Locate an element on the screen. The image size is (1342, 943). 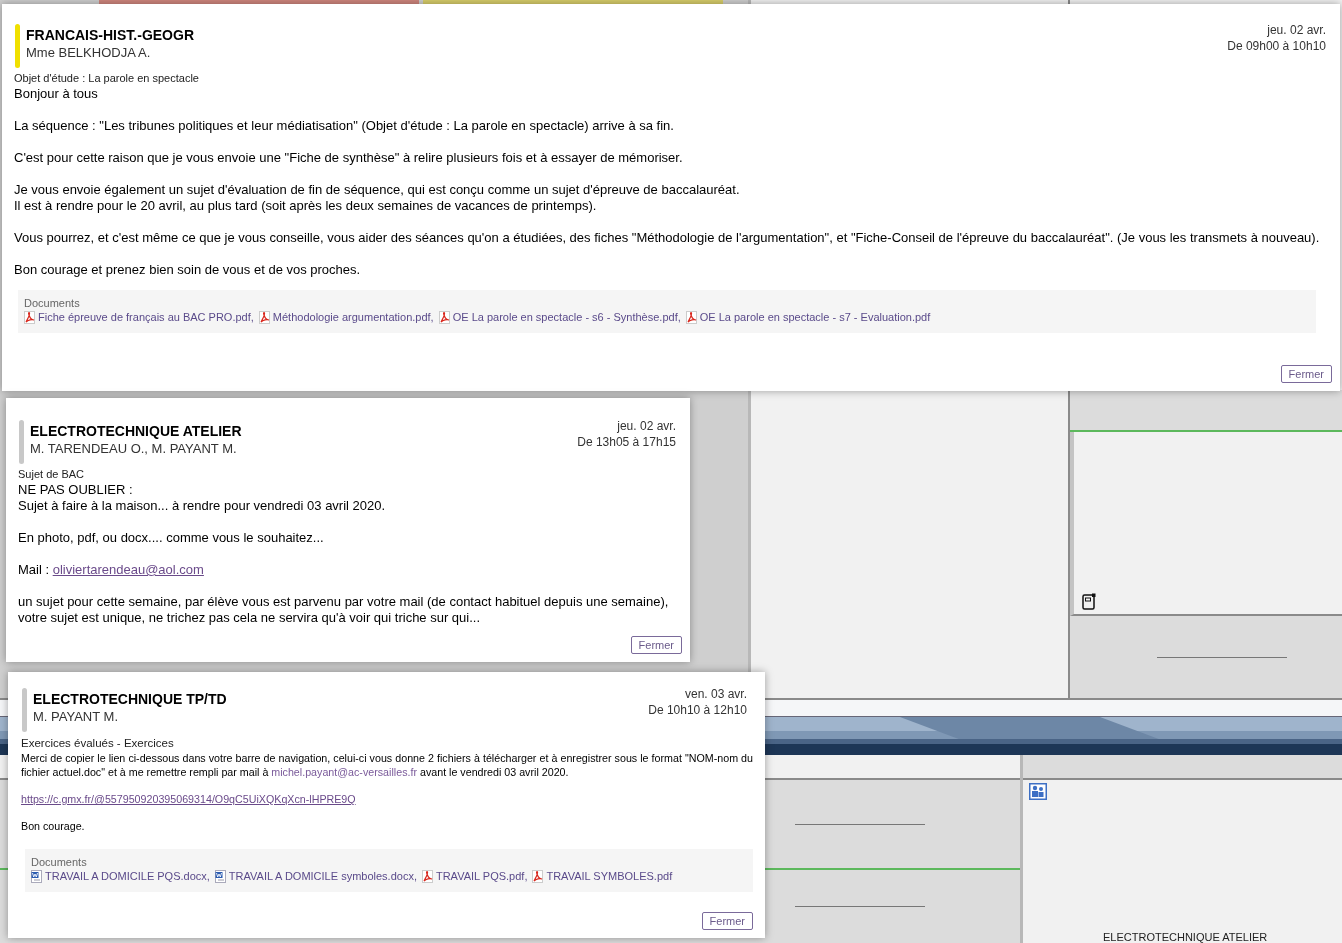
message-text: Bonjour à tous is located at coordinates (56, 94).